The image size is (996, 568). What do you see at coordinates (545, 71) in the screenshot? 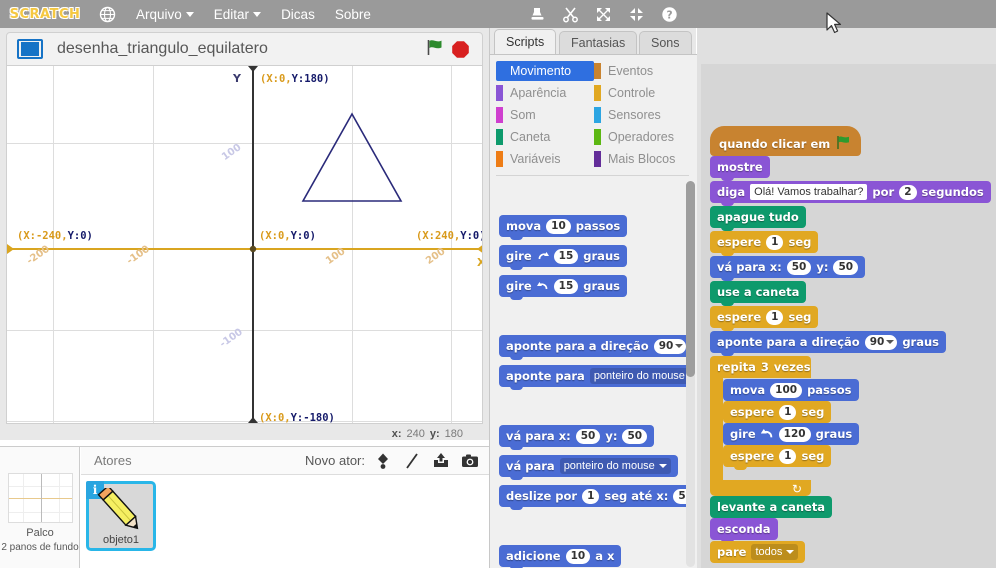
I see `category-movimento: Movimento` at bounding box center [545, 71].